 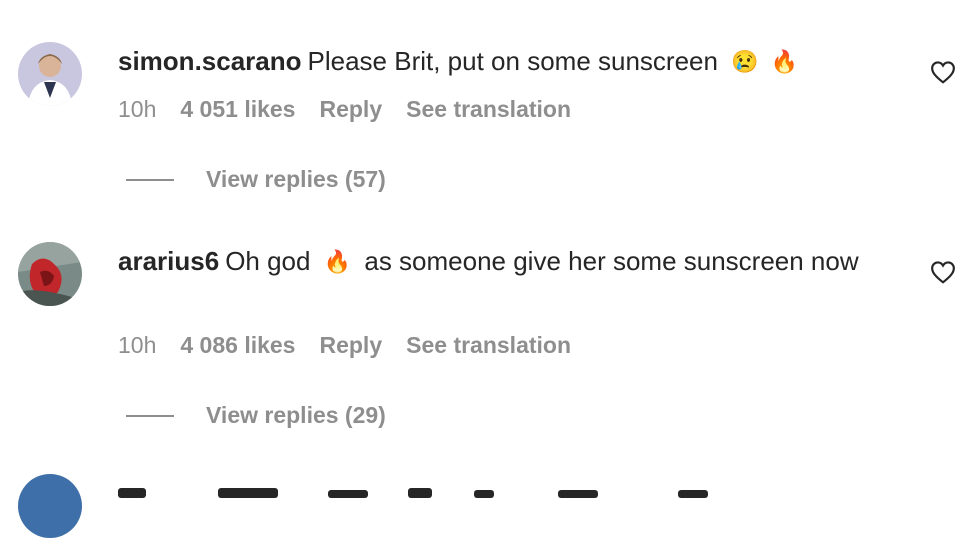 I want to click on comment-body: Please Brit, put on some sunscreen, so click(x=512, y=61).